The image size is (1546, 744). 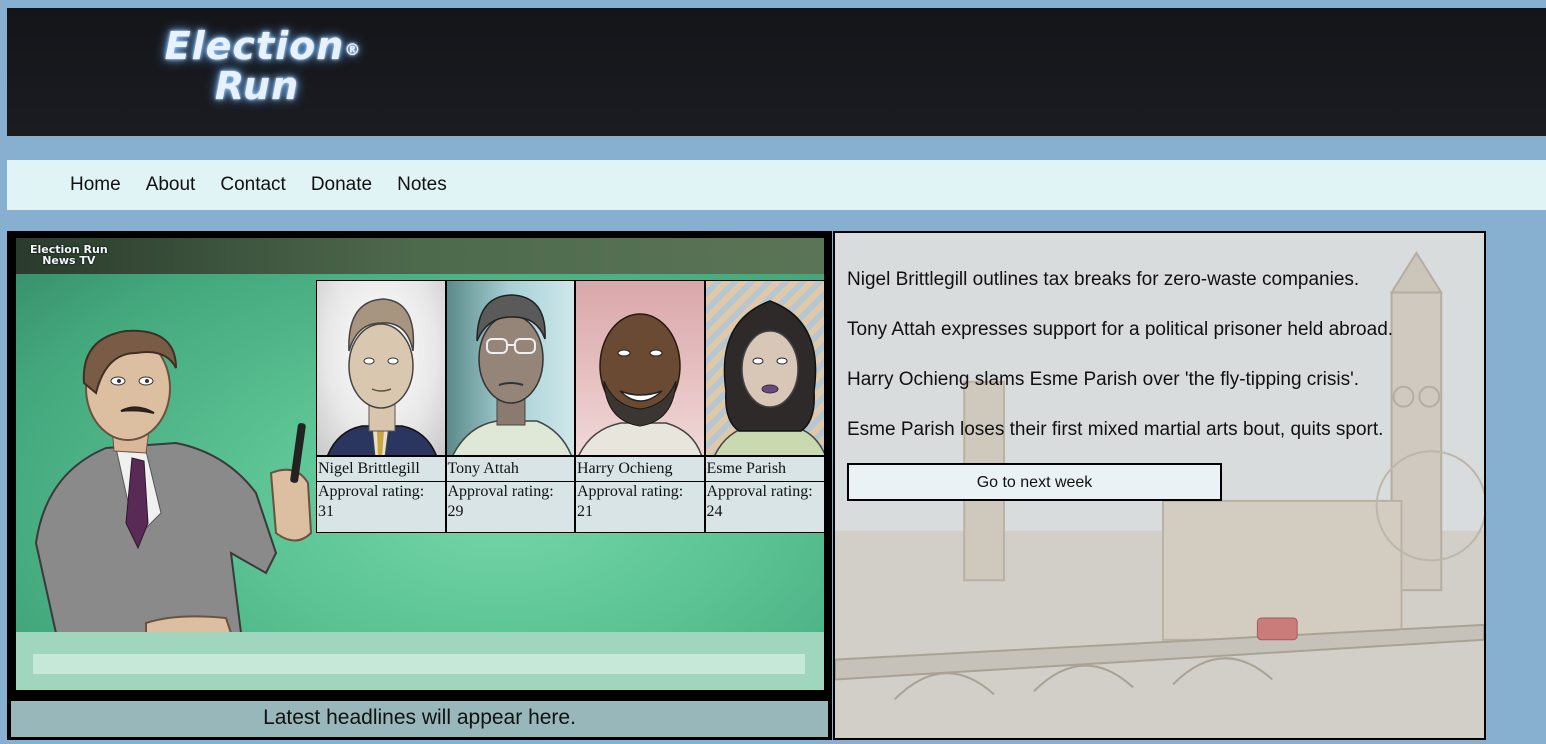 I want to click on tv-ticker-bar, so click(x=419, y=664).